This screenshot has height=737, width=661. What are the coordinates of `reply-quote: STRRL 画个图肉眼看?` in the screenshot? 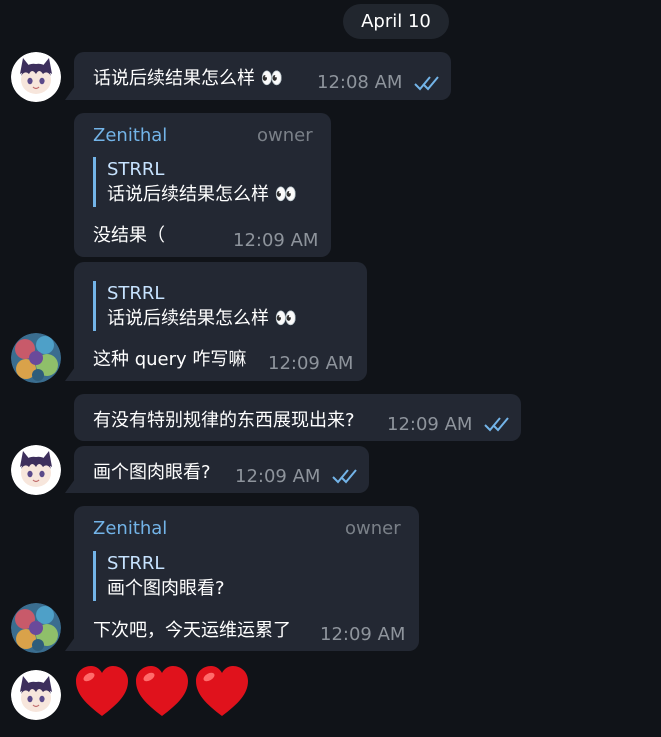 It's located at (159, 576).